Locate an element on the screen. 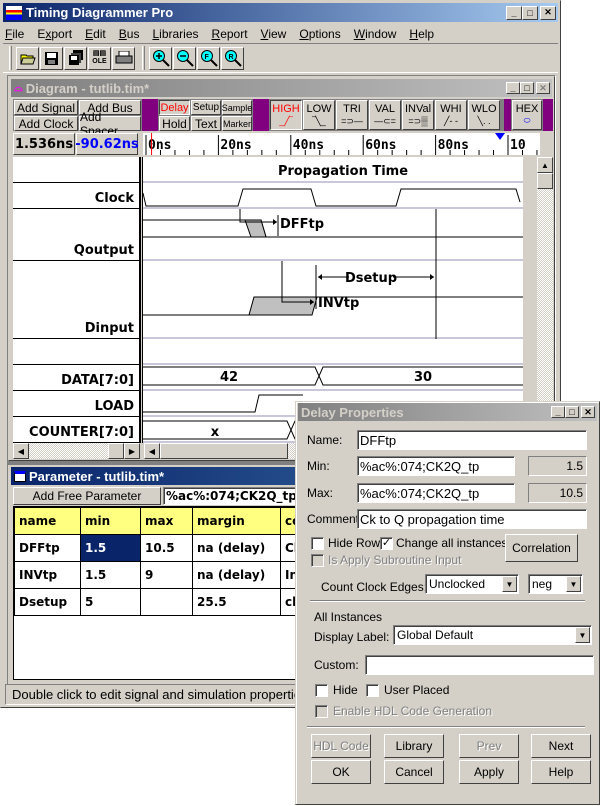 This screenshot has height=806, width=602. save-all-icon is located at coordinates (75, 58).